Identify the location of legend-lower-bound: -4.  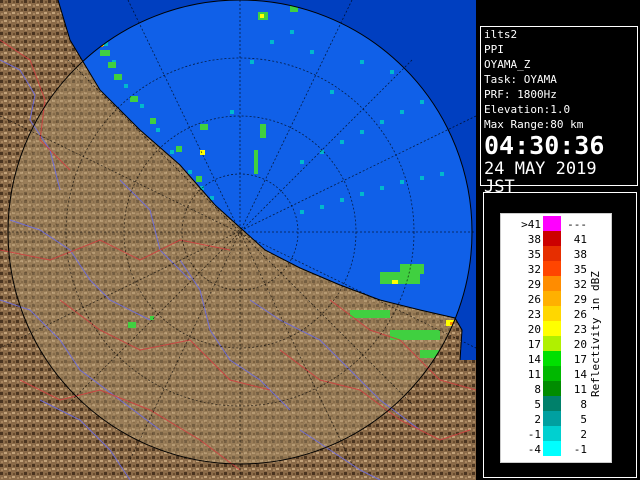
(534, 449).